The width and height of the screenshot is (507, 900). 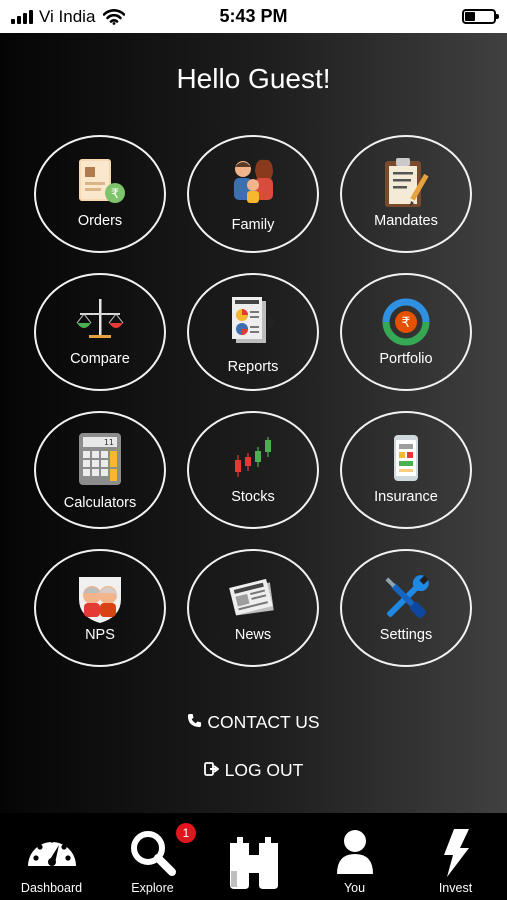 I want to click on menu-tile-mandates: Mandates, so click(x=406, y=194).